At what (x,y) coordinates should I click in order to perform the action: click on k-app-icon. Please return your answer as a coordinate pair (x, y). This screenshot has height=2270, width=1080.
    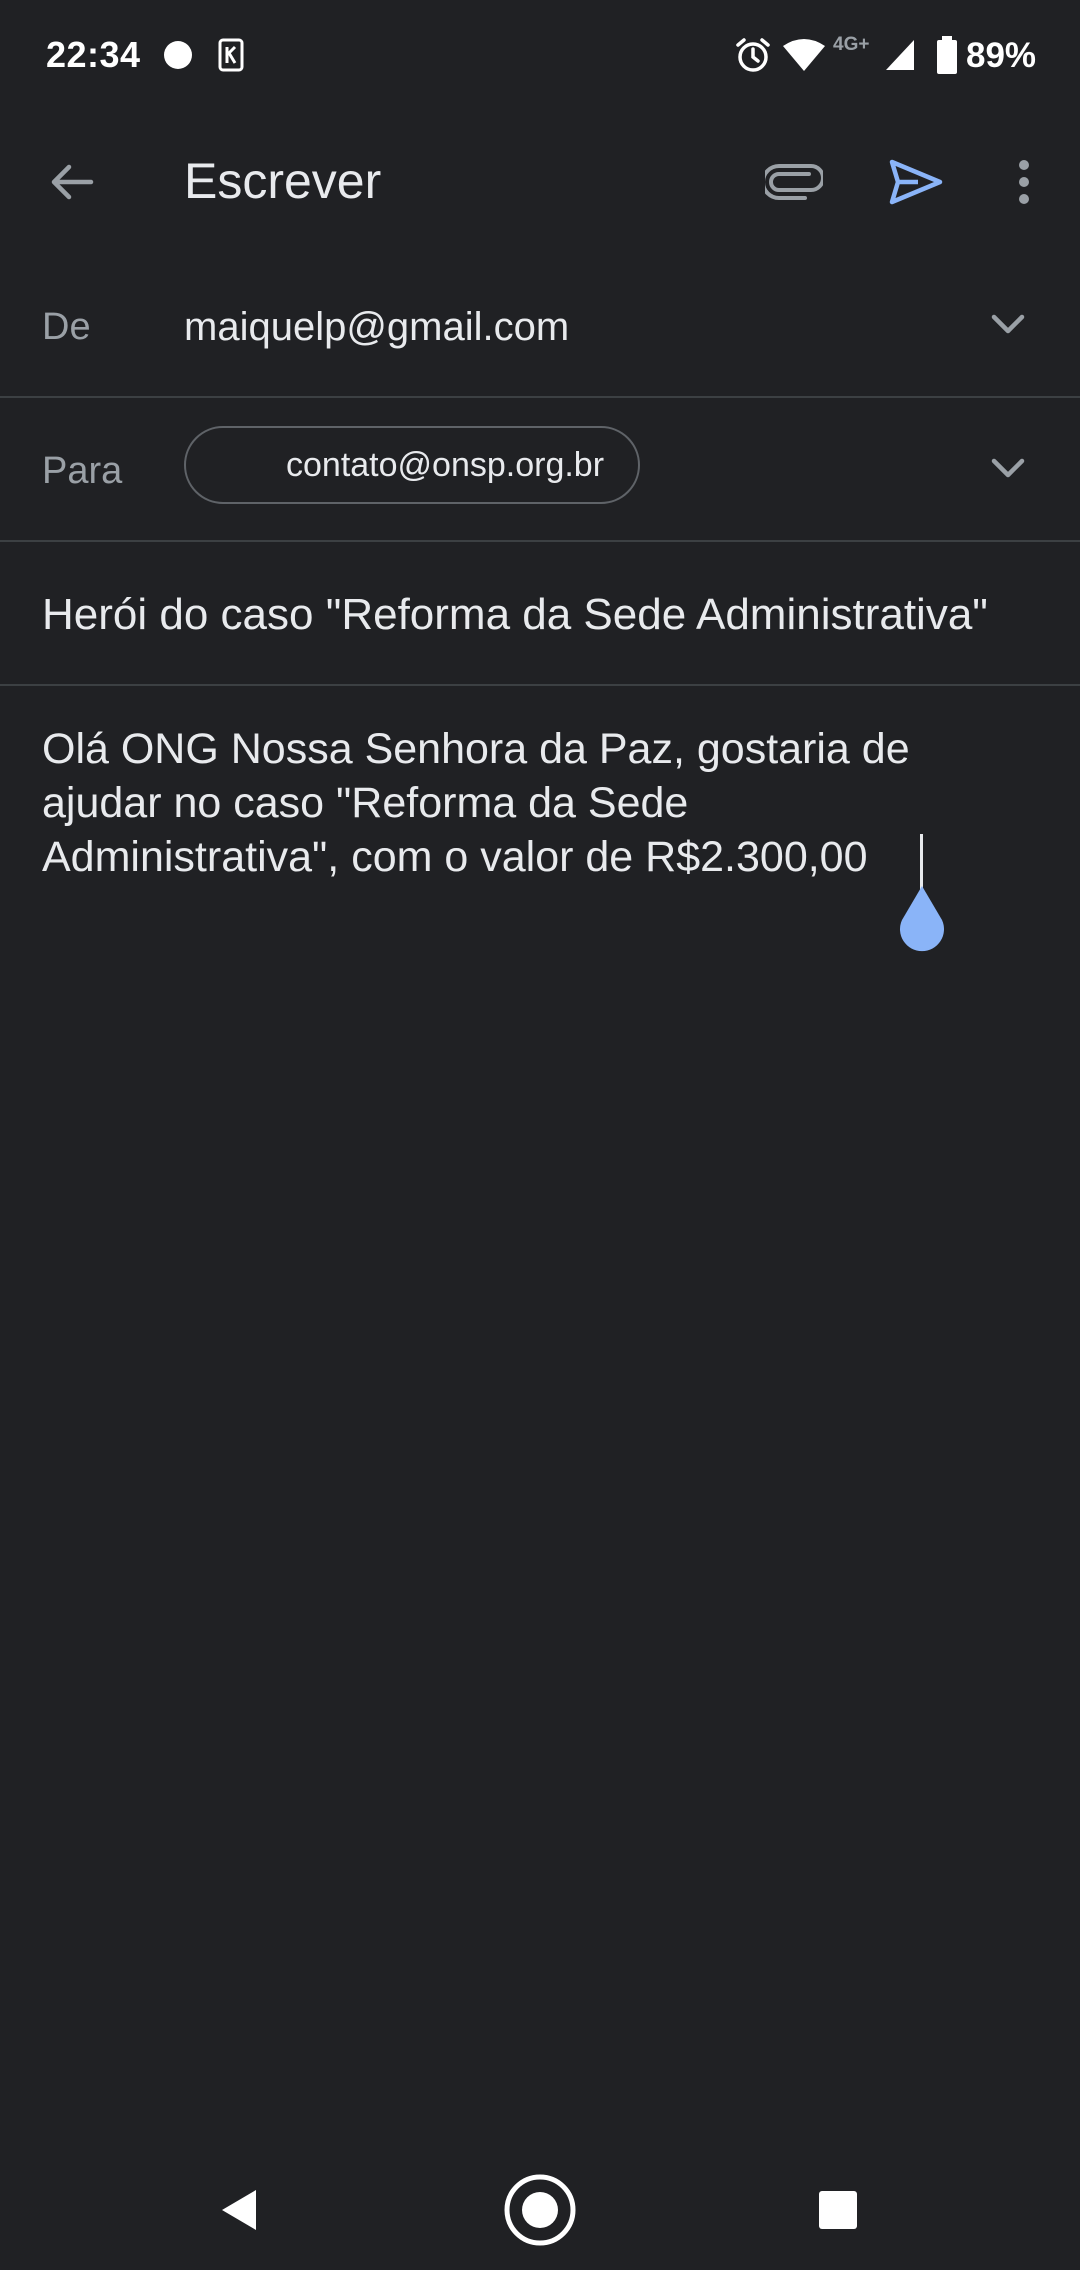
    Looking at the image, I should click on (231, 55).